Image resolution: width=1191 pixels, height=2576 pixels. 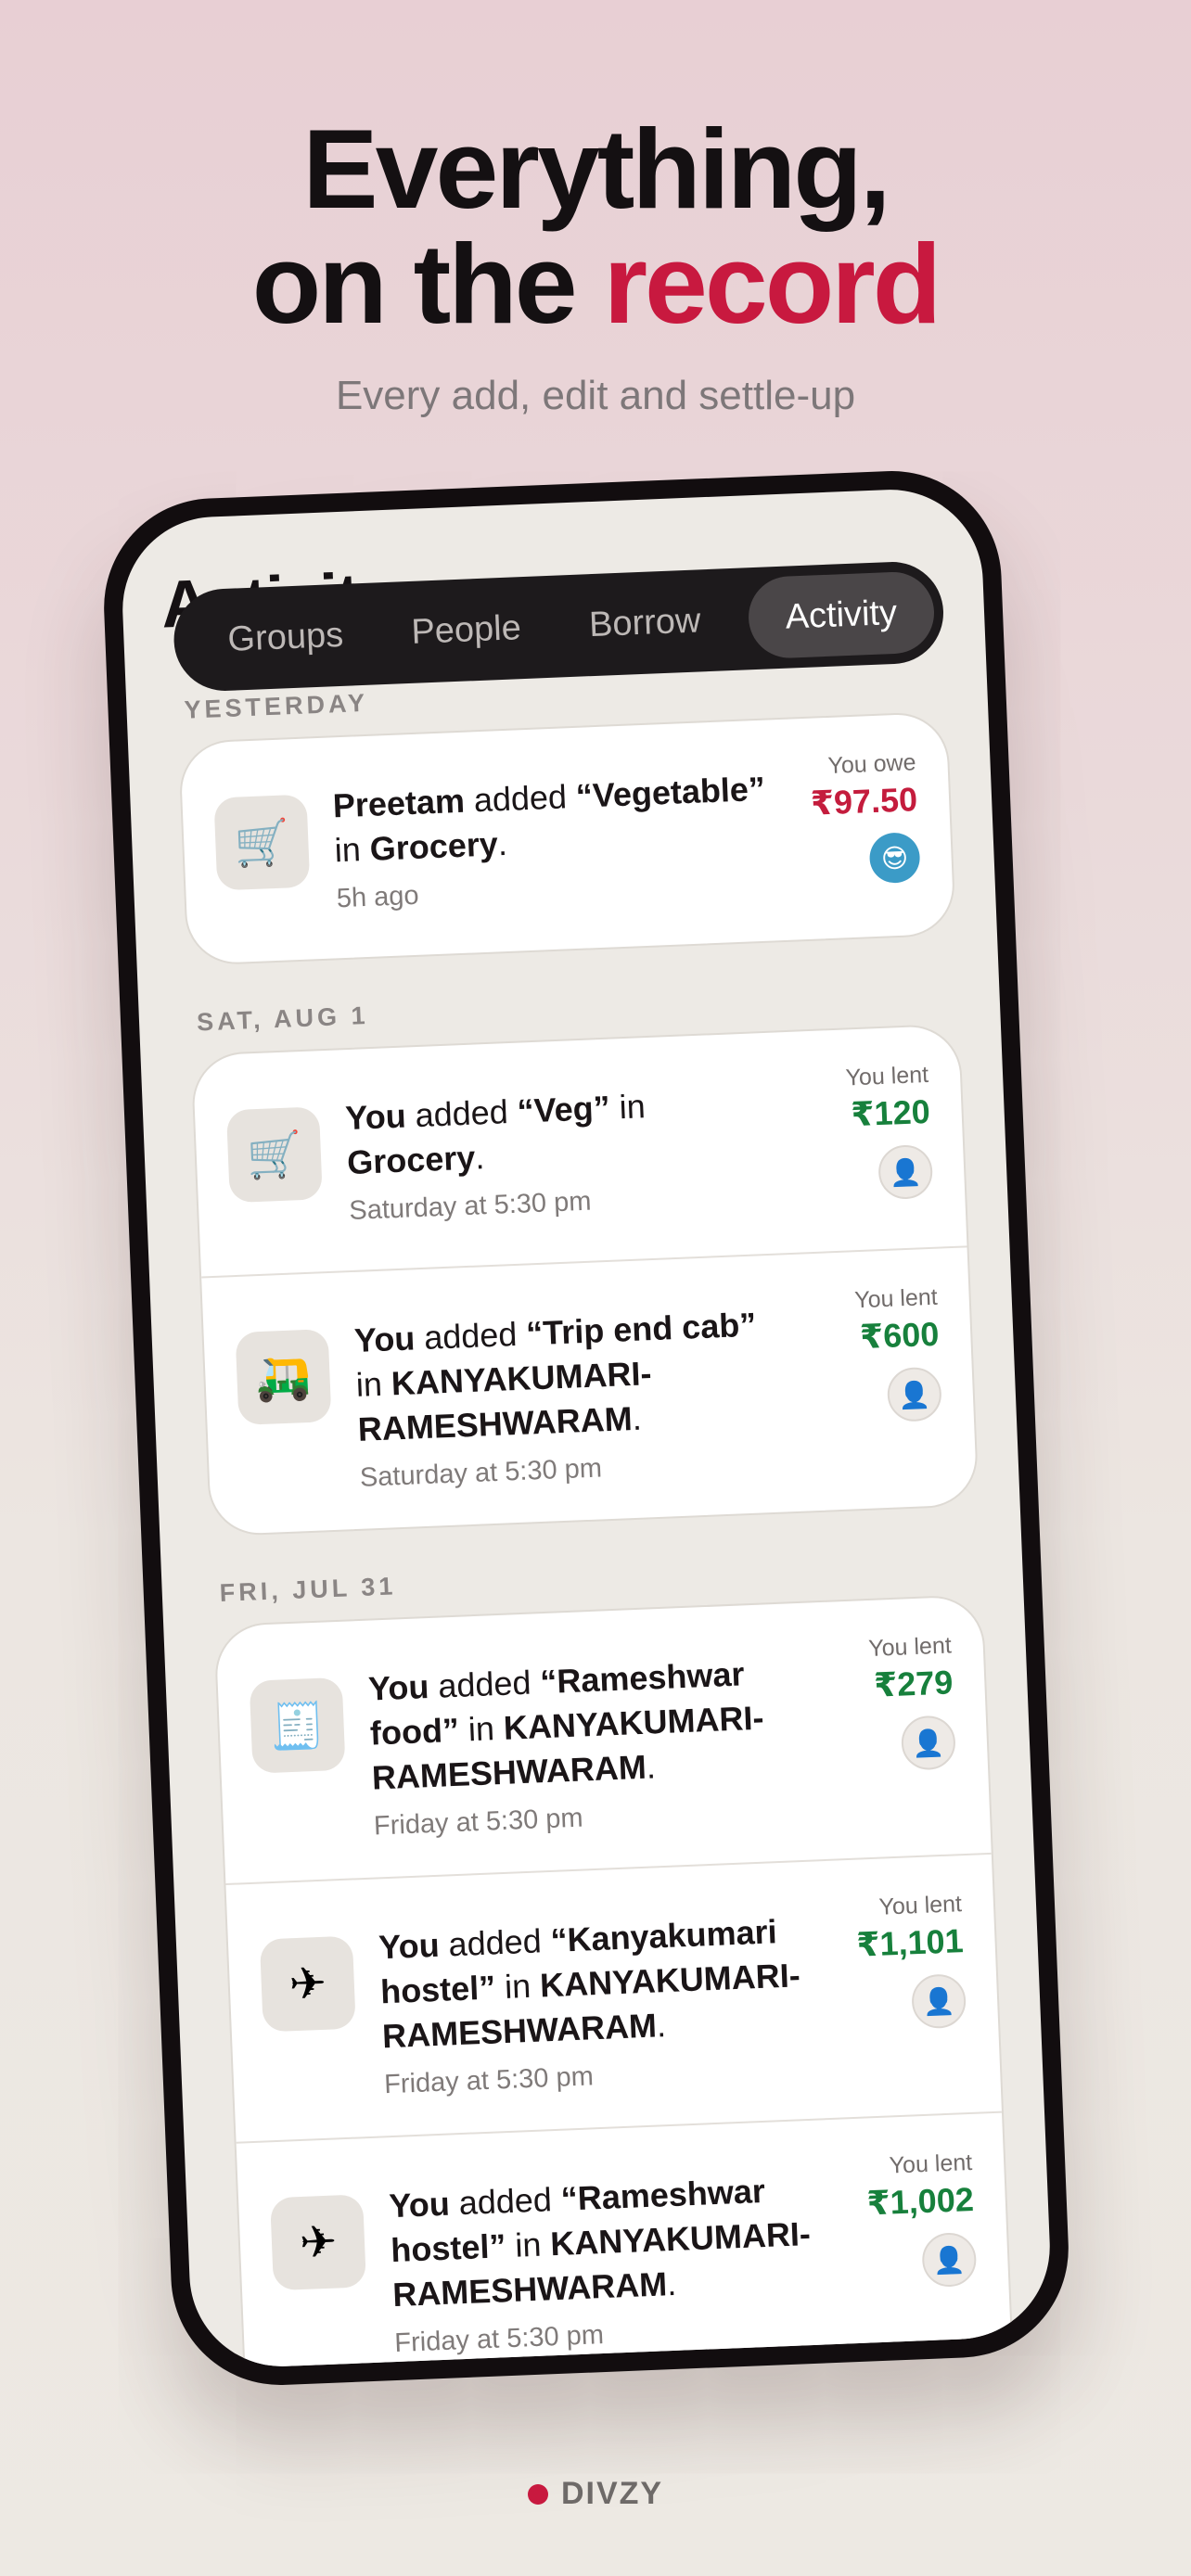 I want to click on activity-item: “Vegetable”, so click(x=670, y=792).